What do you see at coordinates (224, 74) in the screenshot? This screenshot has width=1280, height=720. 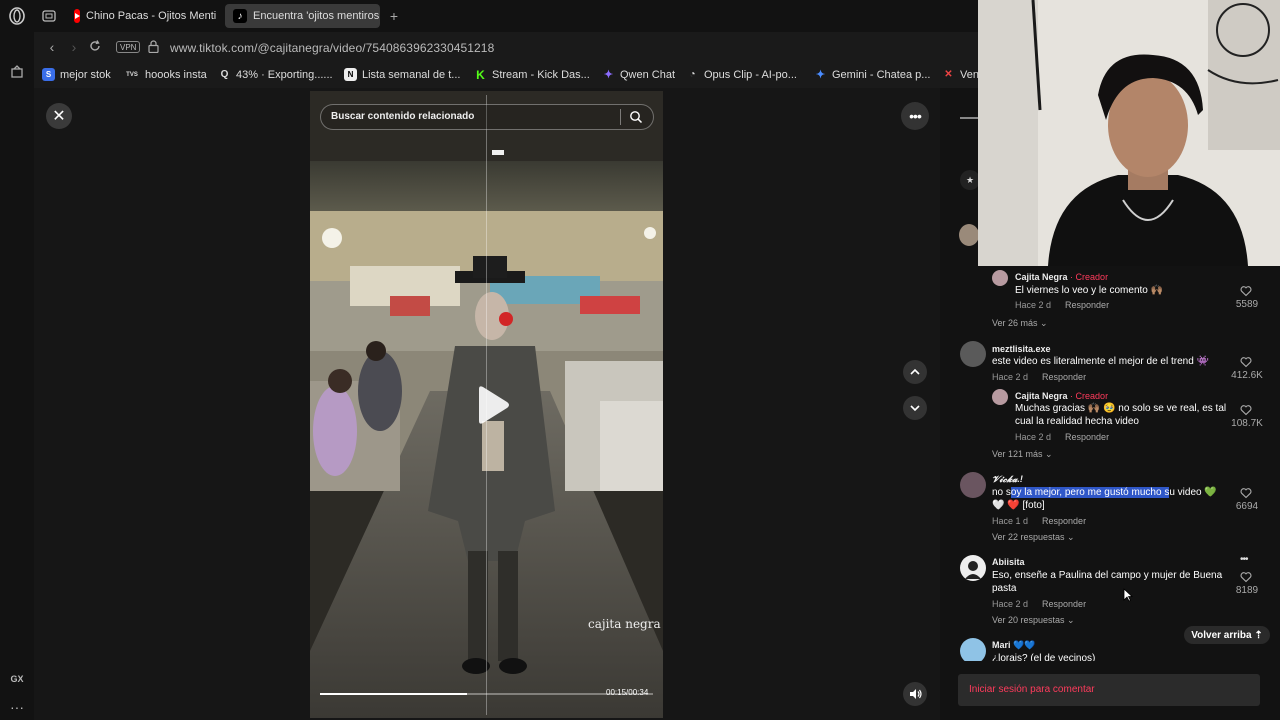 I see `q-icon: Q` at bounding box center [224, 74].